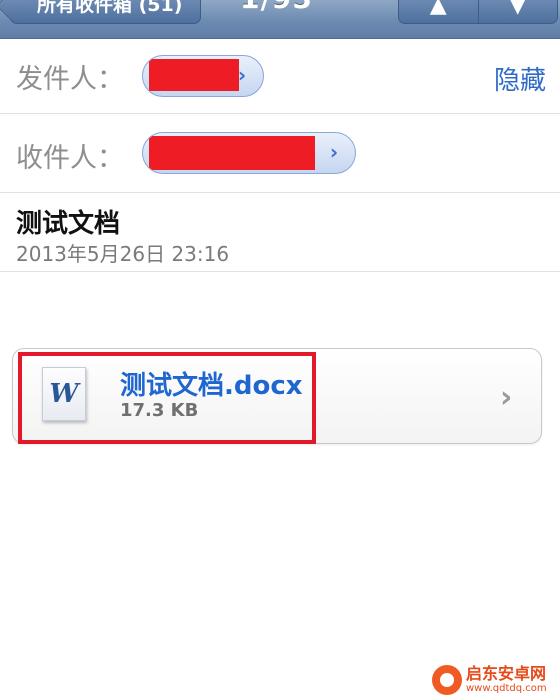 This screenshot has width=560, height=700. I want to click on next-message-button: ▼, so click(517, 11).